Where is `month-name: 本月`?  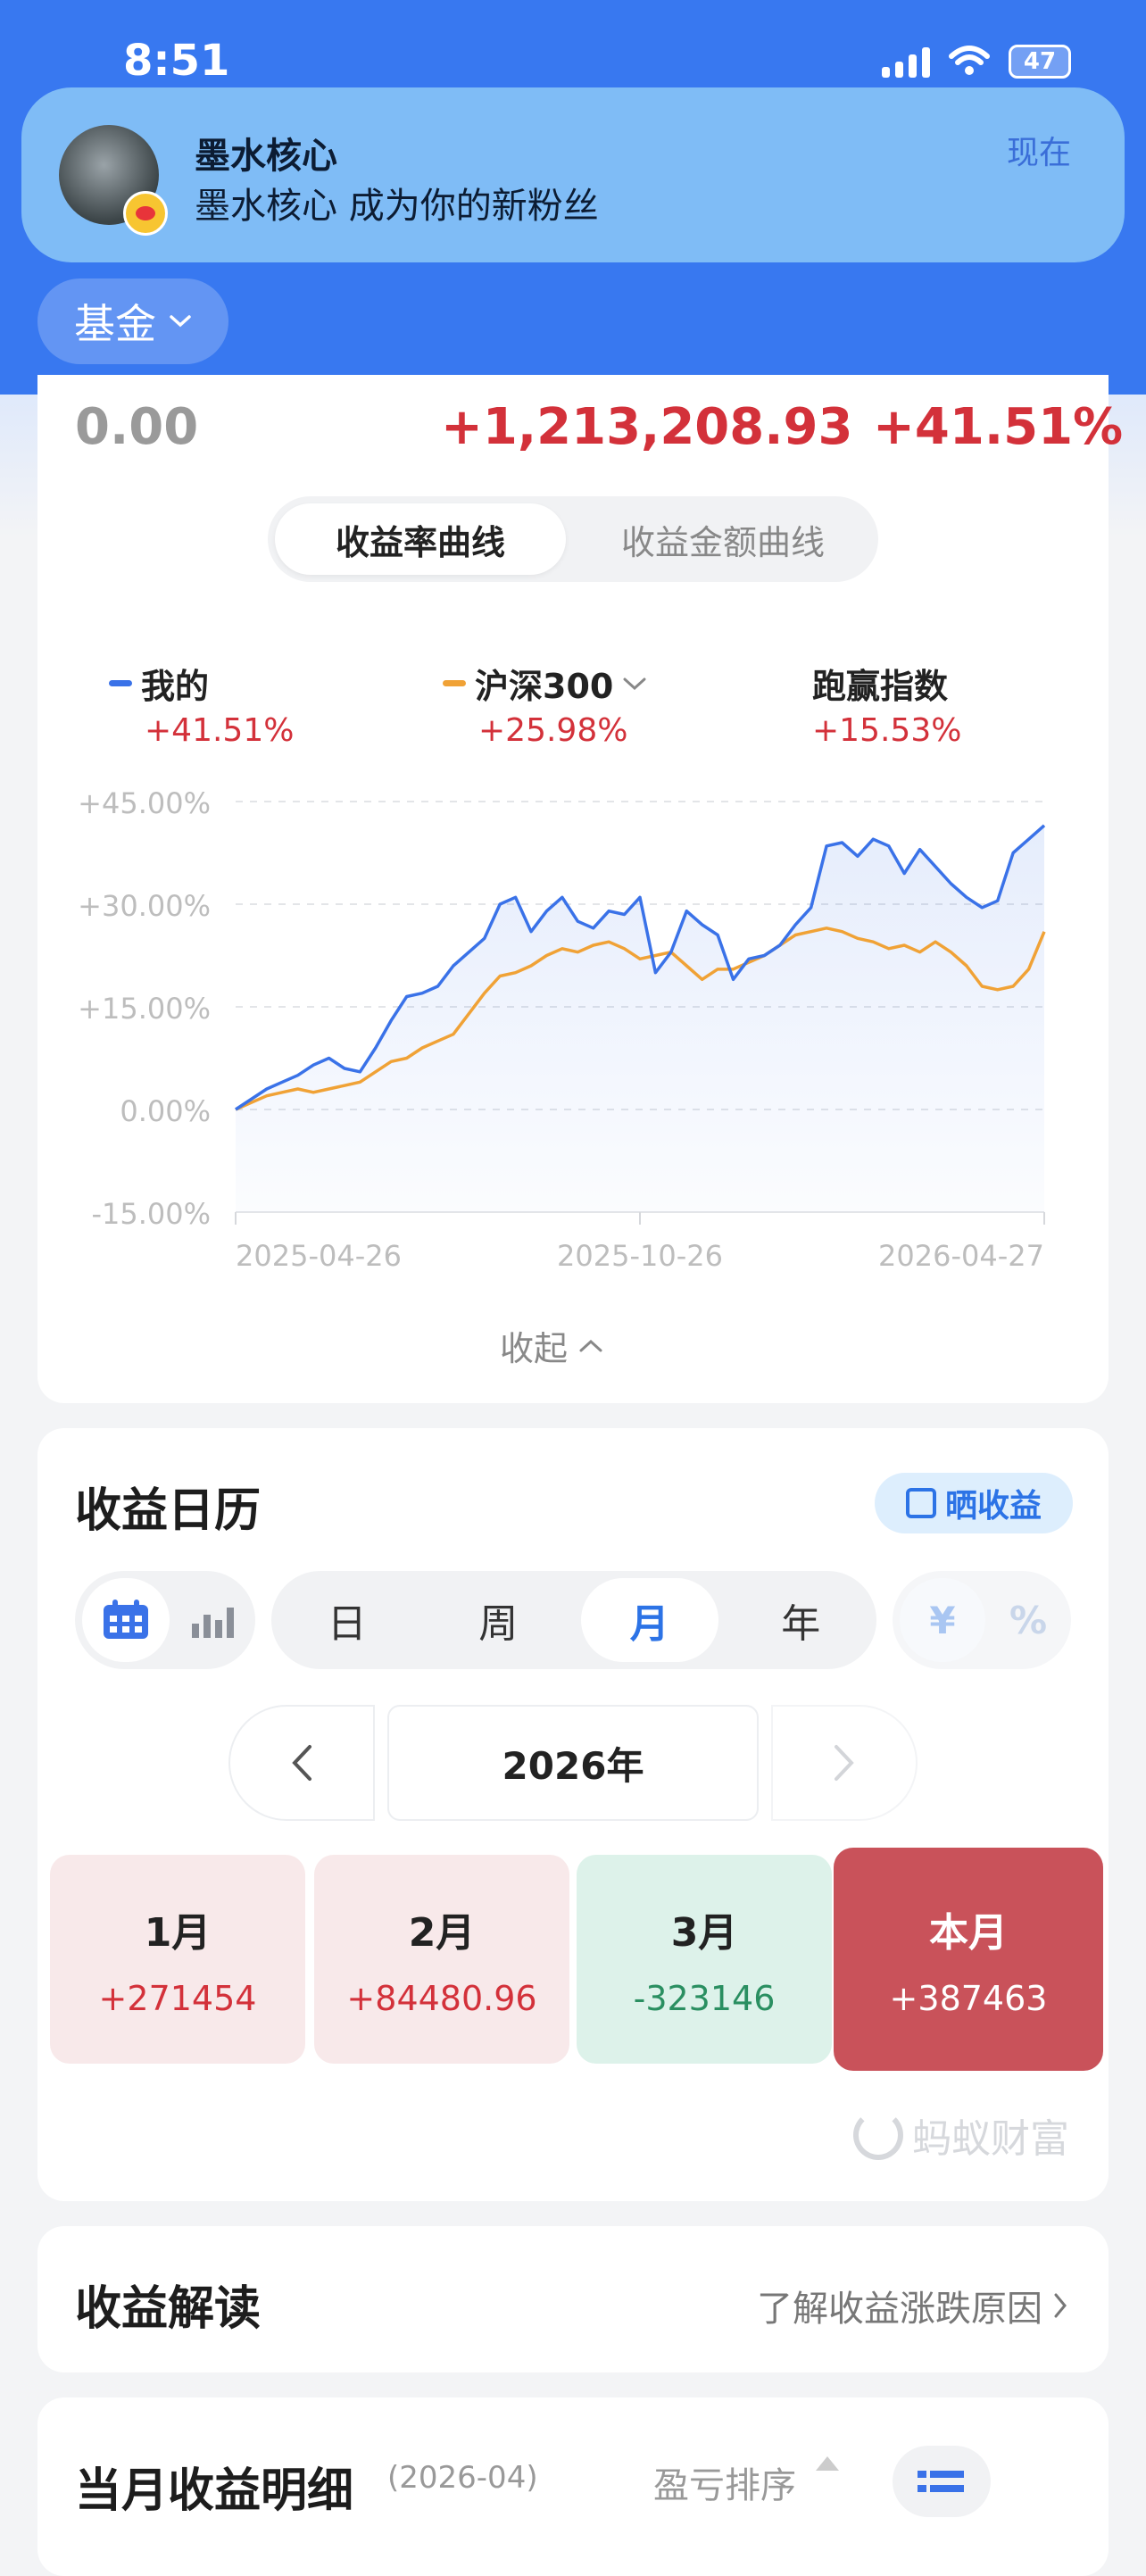
month-name: 本月 is located at coordinates (968, 1933).